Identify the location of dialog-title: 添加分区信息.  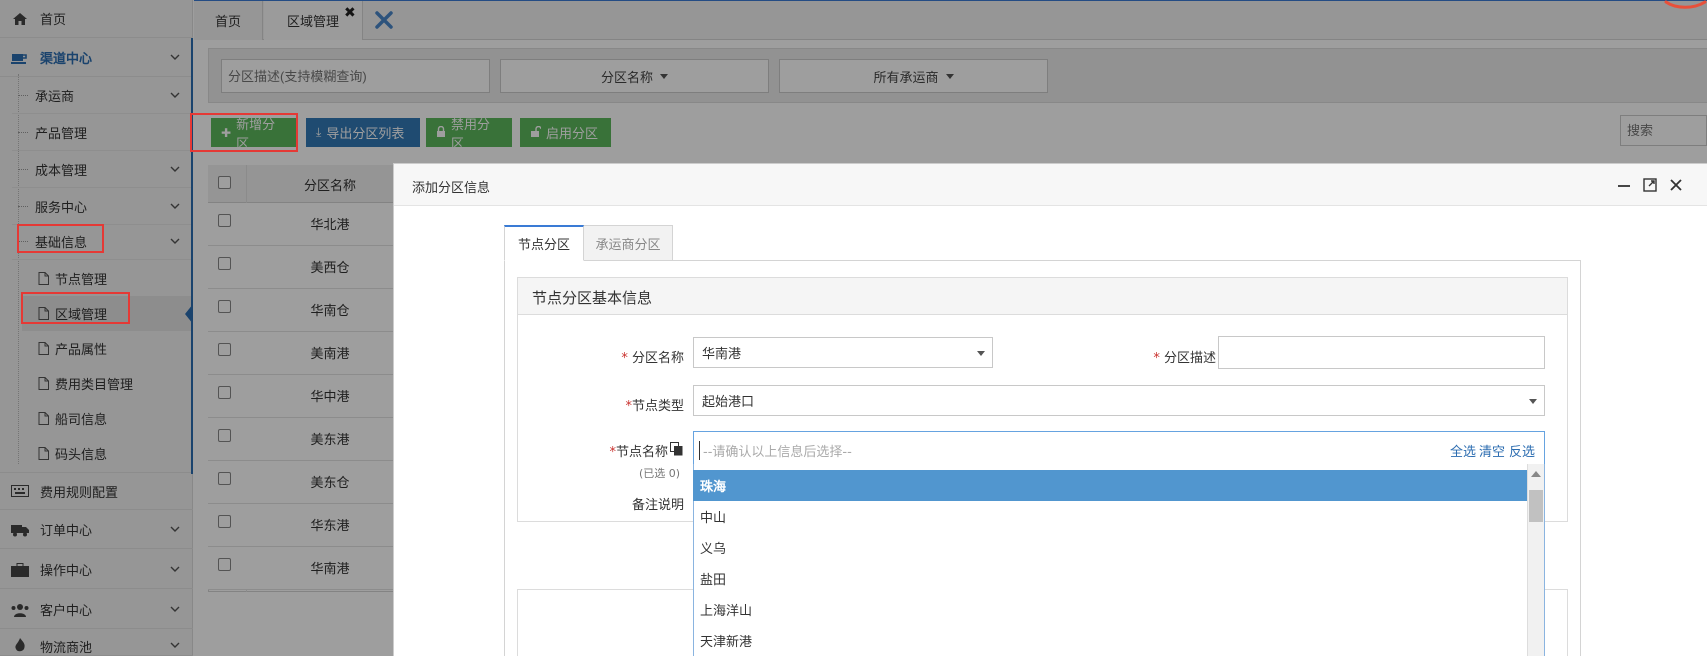
(451, 188).